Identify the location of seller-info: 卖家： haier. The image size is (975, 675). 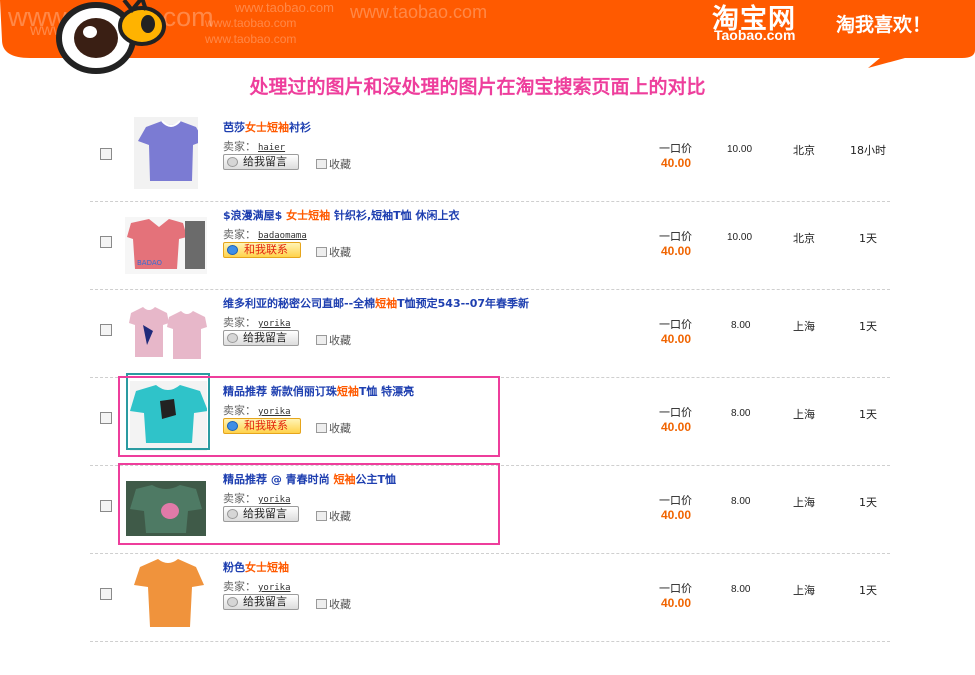
(254, 146).